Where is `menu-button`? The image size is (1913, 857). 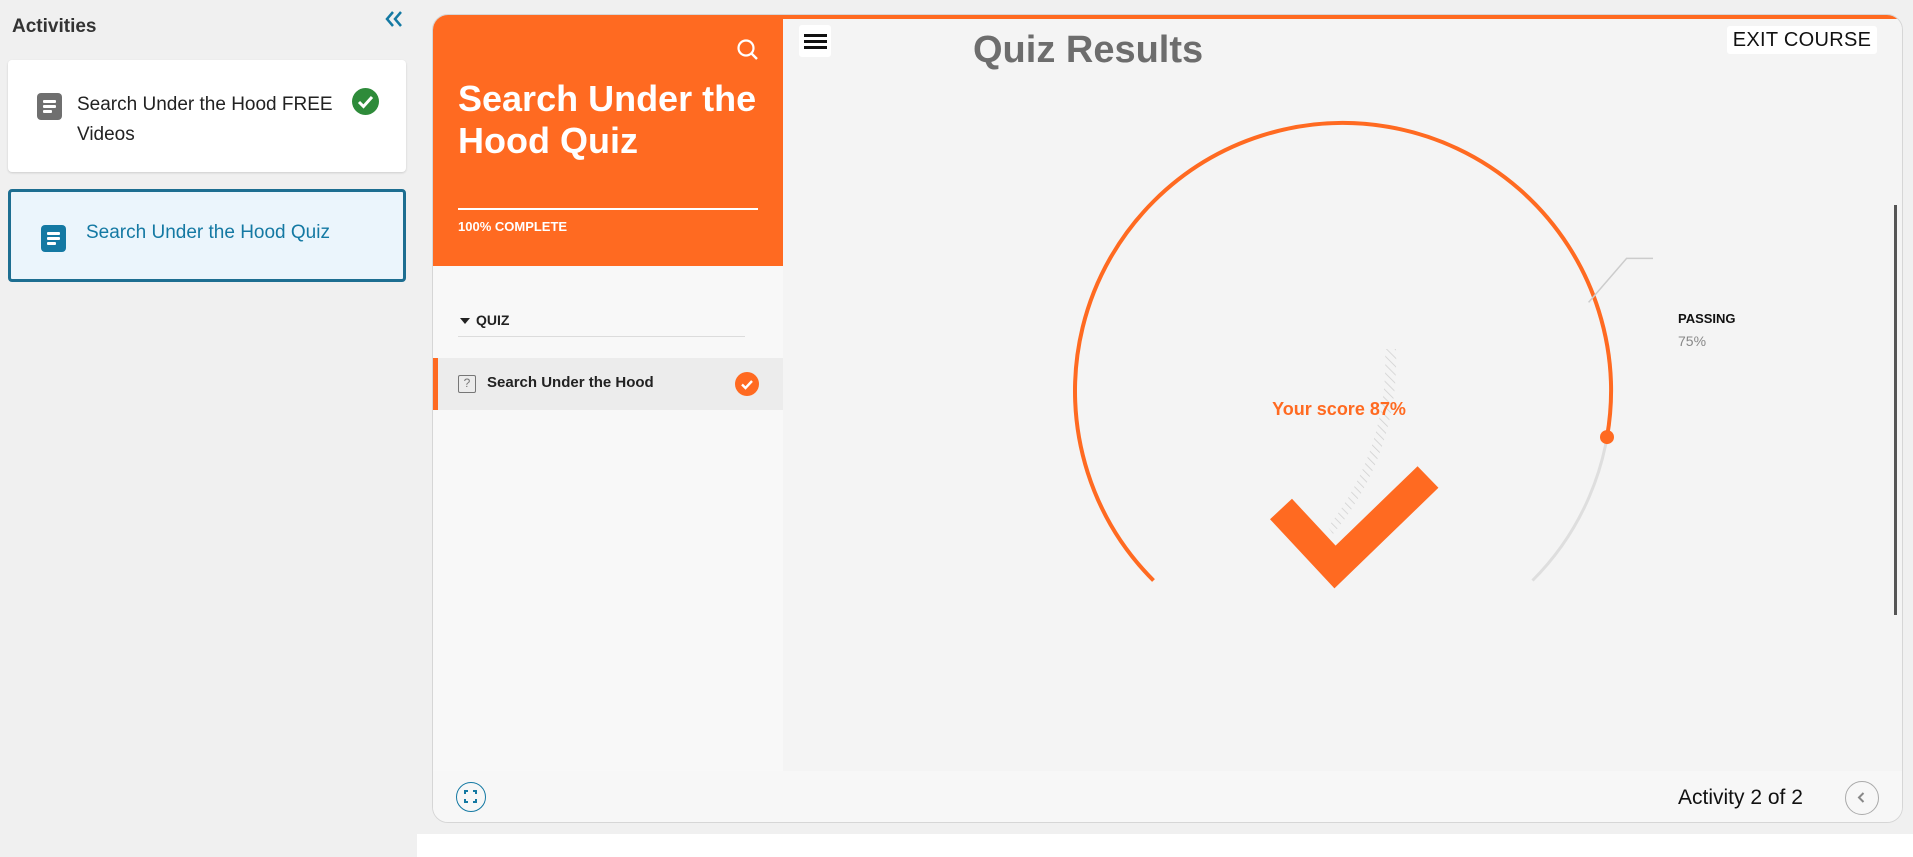 menu-button is located at coordinates (815, 41).